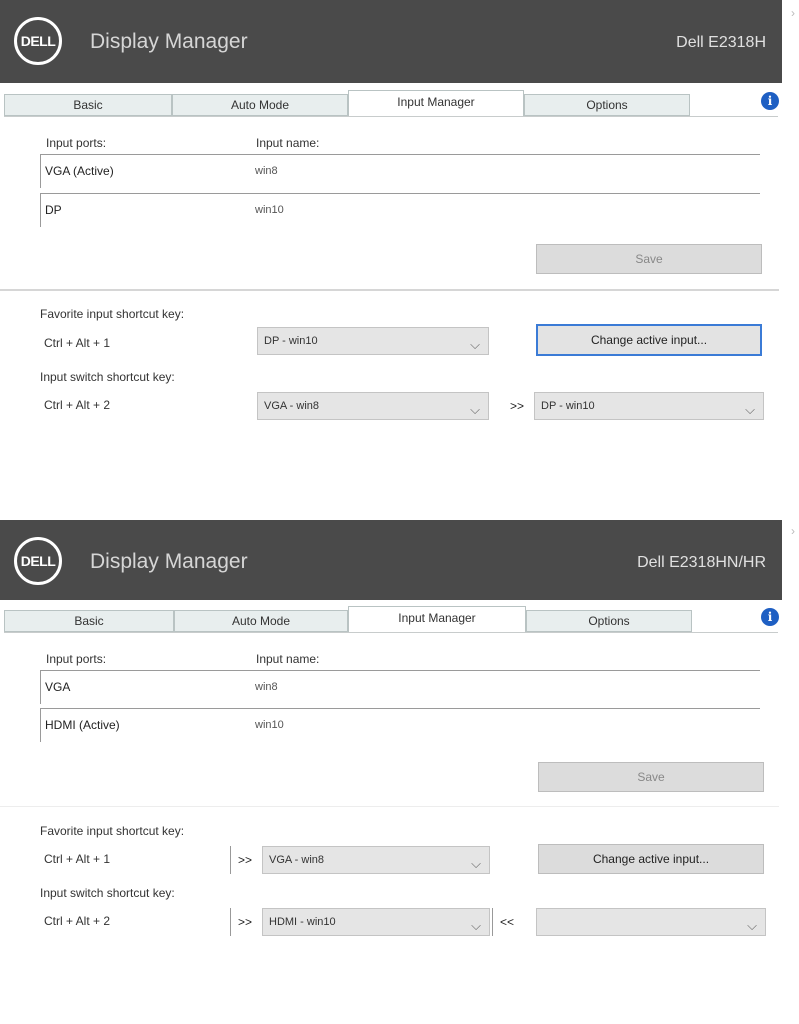 This screenshot has height=1024, width=799. Describe the element at coordinates (568, 406) in the screenshot. I see `switch-to-value: DP - win10` at that location.